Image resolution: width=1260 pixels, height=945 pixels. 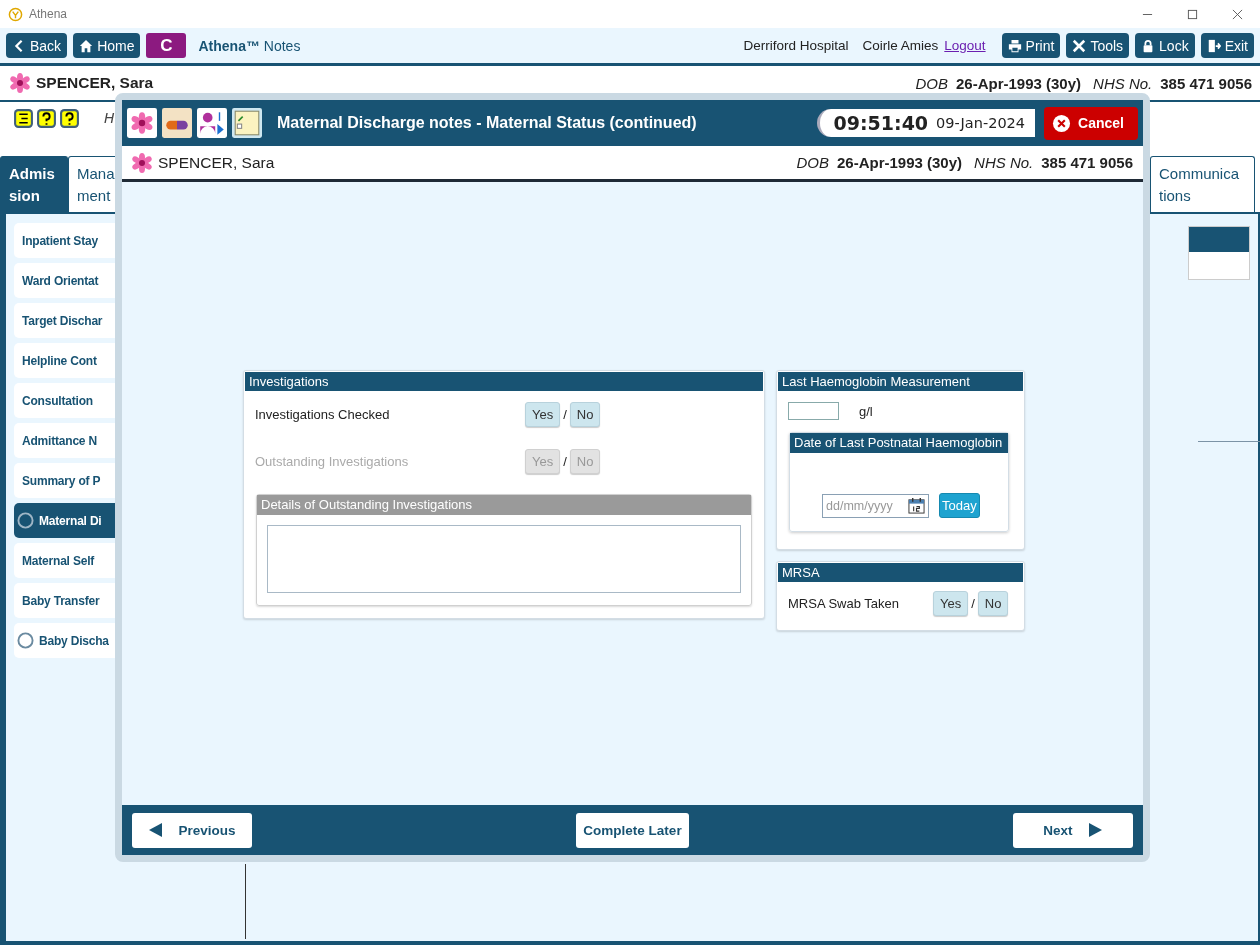 What do you see at coordinates (881, 123) in the screenshot?
I see `clock-time: 09:51:40` at bounding box center [881, 123].